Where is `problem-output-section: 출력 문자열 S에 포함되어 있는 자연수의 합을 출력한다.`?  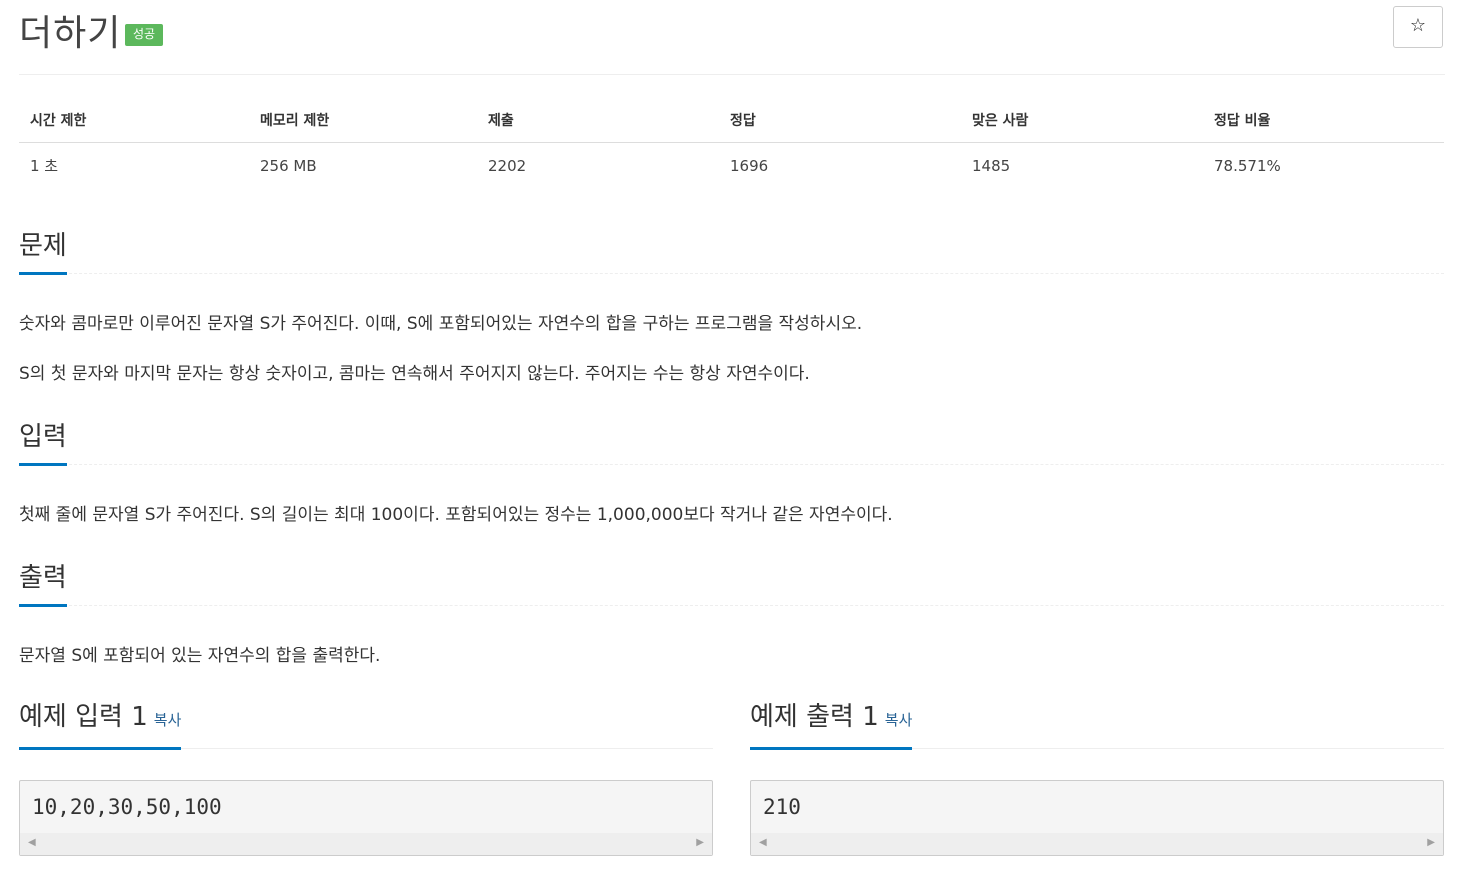
problem-output-section: 출력 문자열 S에 포함되어 있는 자연수의 합을 출력한다. is located at coordinates (731, 615).